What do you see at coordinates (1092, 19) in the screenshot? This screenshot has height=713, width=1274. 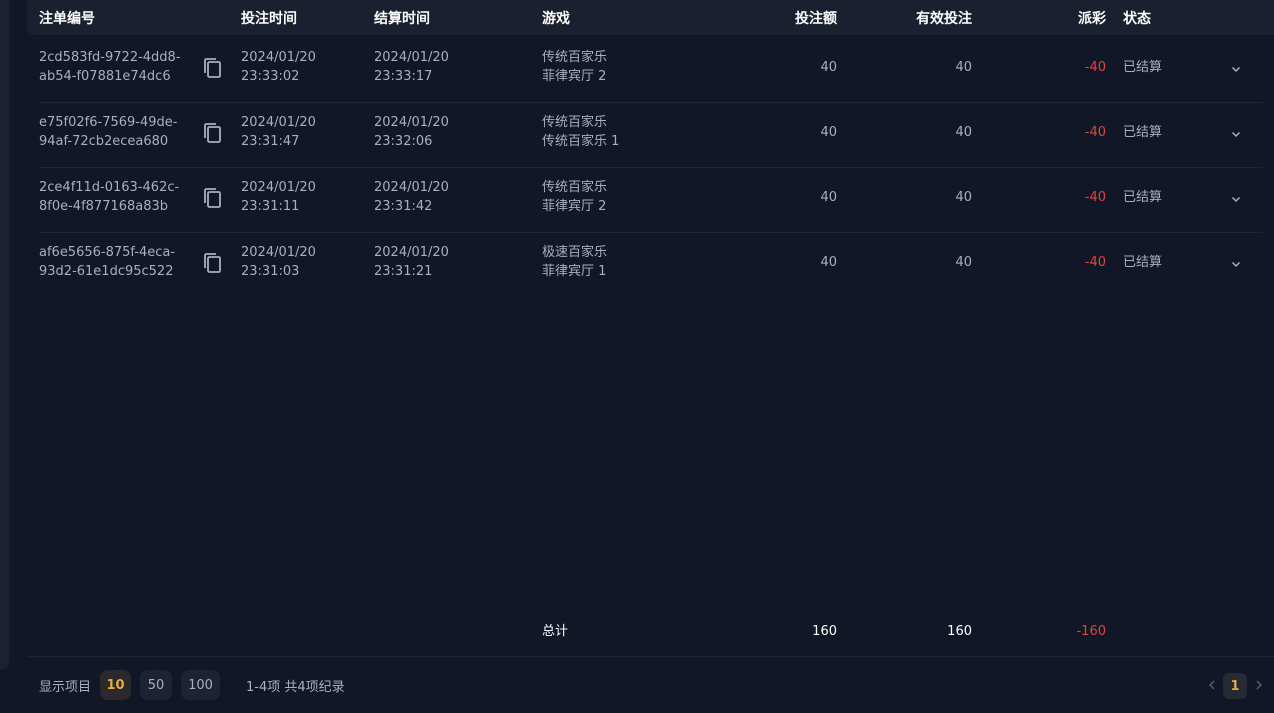 I see `header-payout: 派彩` at bounding box center [1092, 19].